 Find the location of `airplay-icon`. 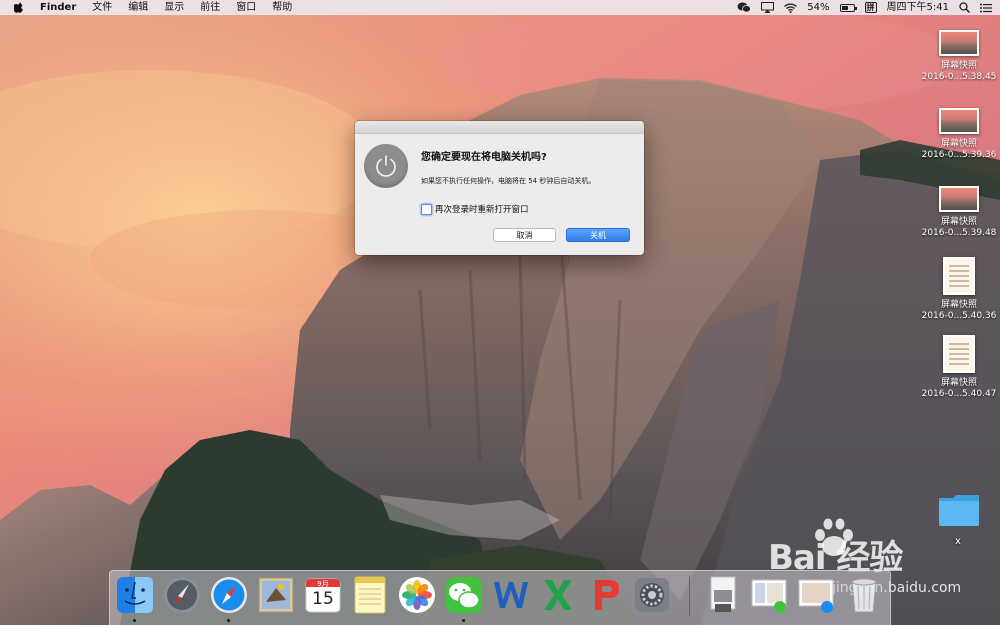

airplay-icon is located at coordinates (768, 7).